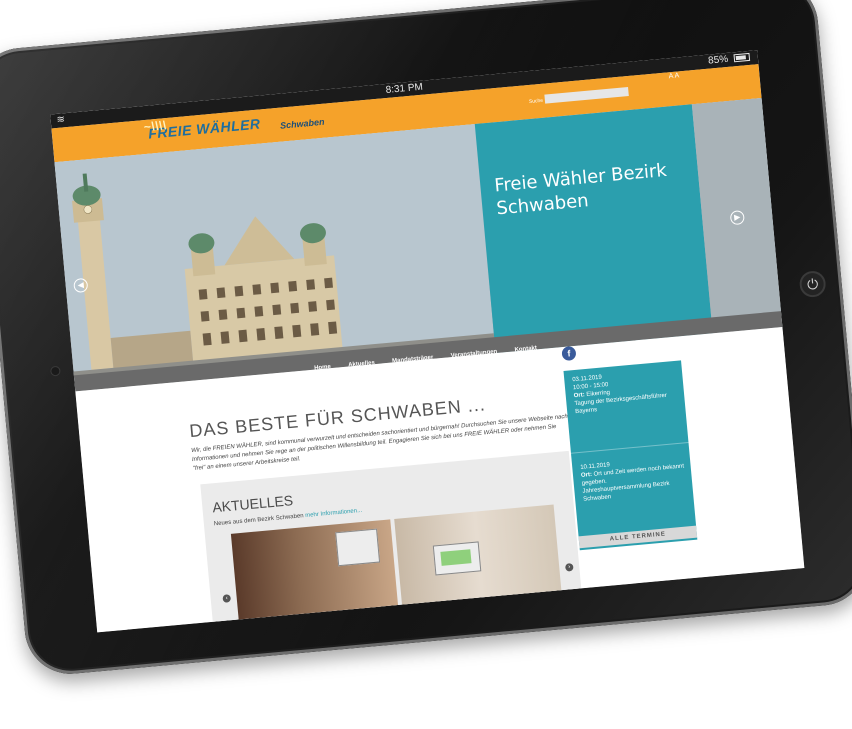 Image resolution: width=852 pixels, height=729 pixels. What do you see at coordinates (718, 60) in the screenshot?
I see `battery-percent: 85%` at bounding box center [718, 60].